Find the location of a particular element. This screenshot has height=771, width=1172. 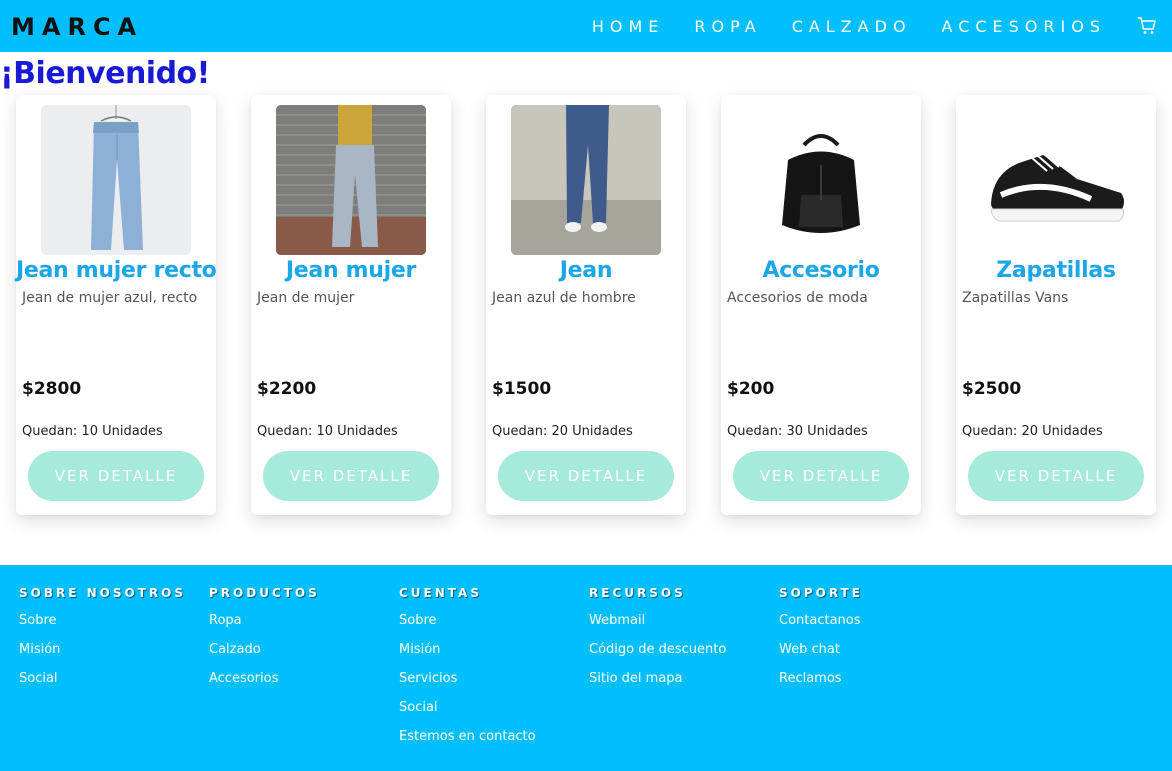

man-jeans-photo is located at coordinates (586, 180).